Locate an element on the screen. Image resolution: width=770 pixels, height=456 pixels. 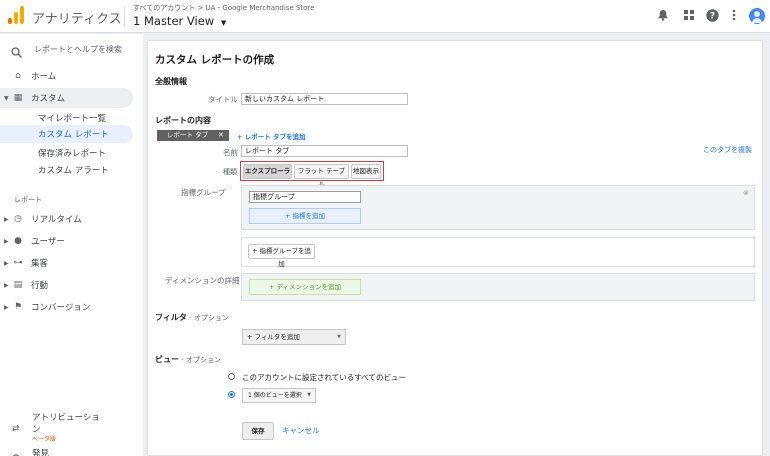
sidebar-item-custom-reports: カスタム レポート is located at coordinates (66, 134).